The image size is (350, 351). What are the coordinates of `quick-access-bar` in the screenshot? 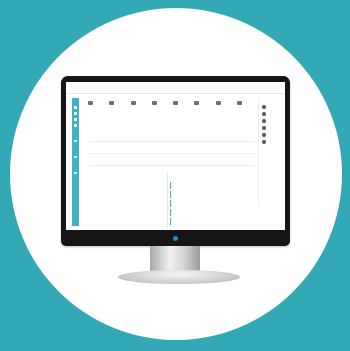 It's located at (169, 106).